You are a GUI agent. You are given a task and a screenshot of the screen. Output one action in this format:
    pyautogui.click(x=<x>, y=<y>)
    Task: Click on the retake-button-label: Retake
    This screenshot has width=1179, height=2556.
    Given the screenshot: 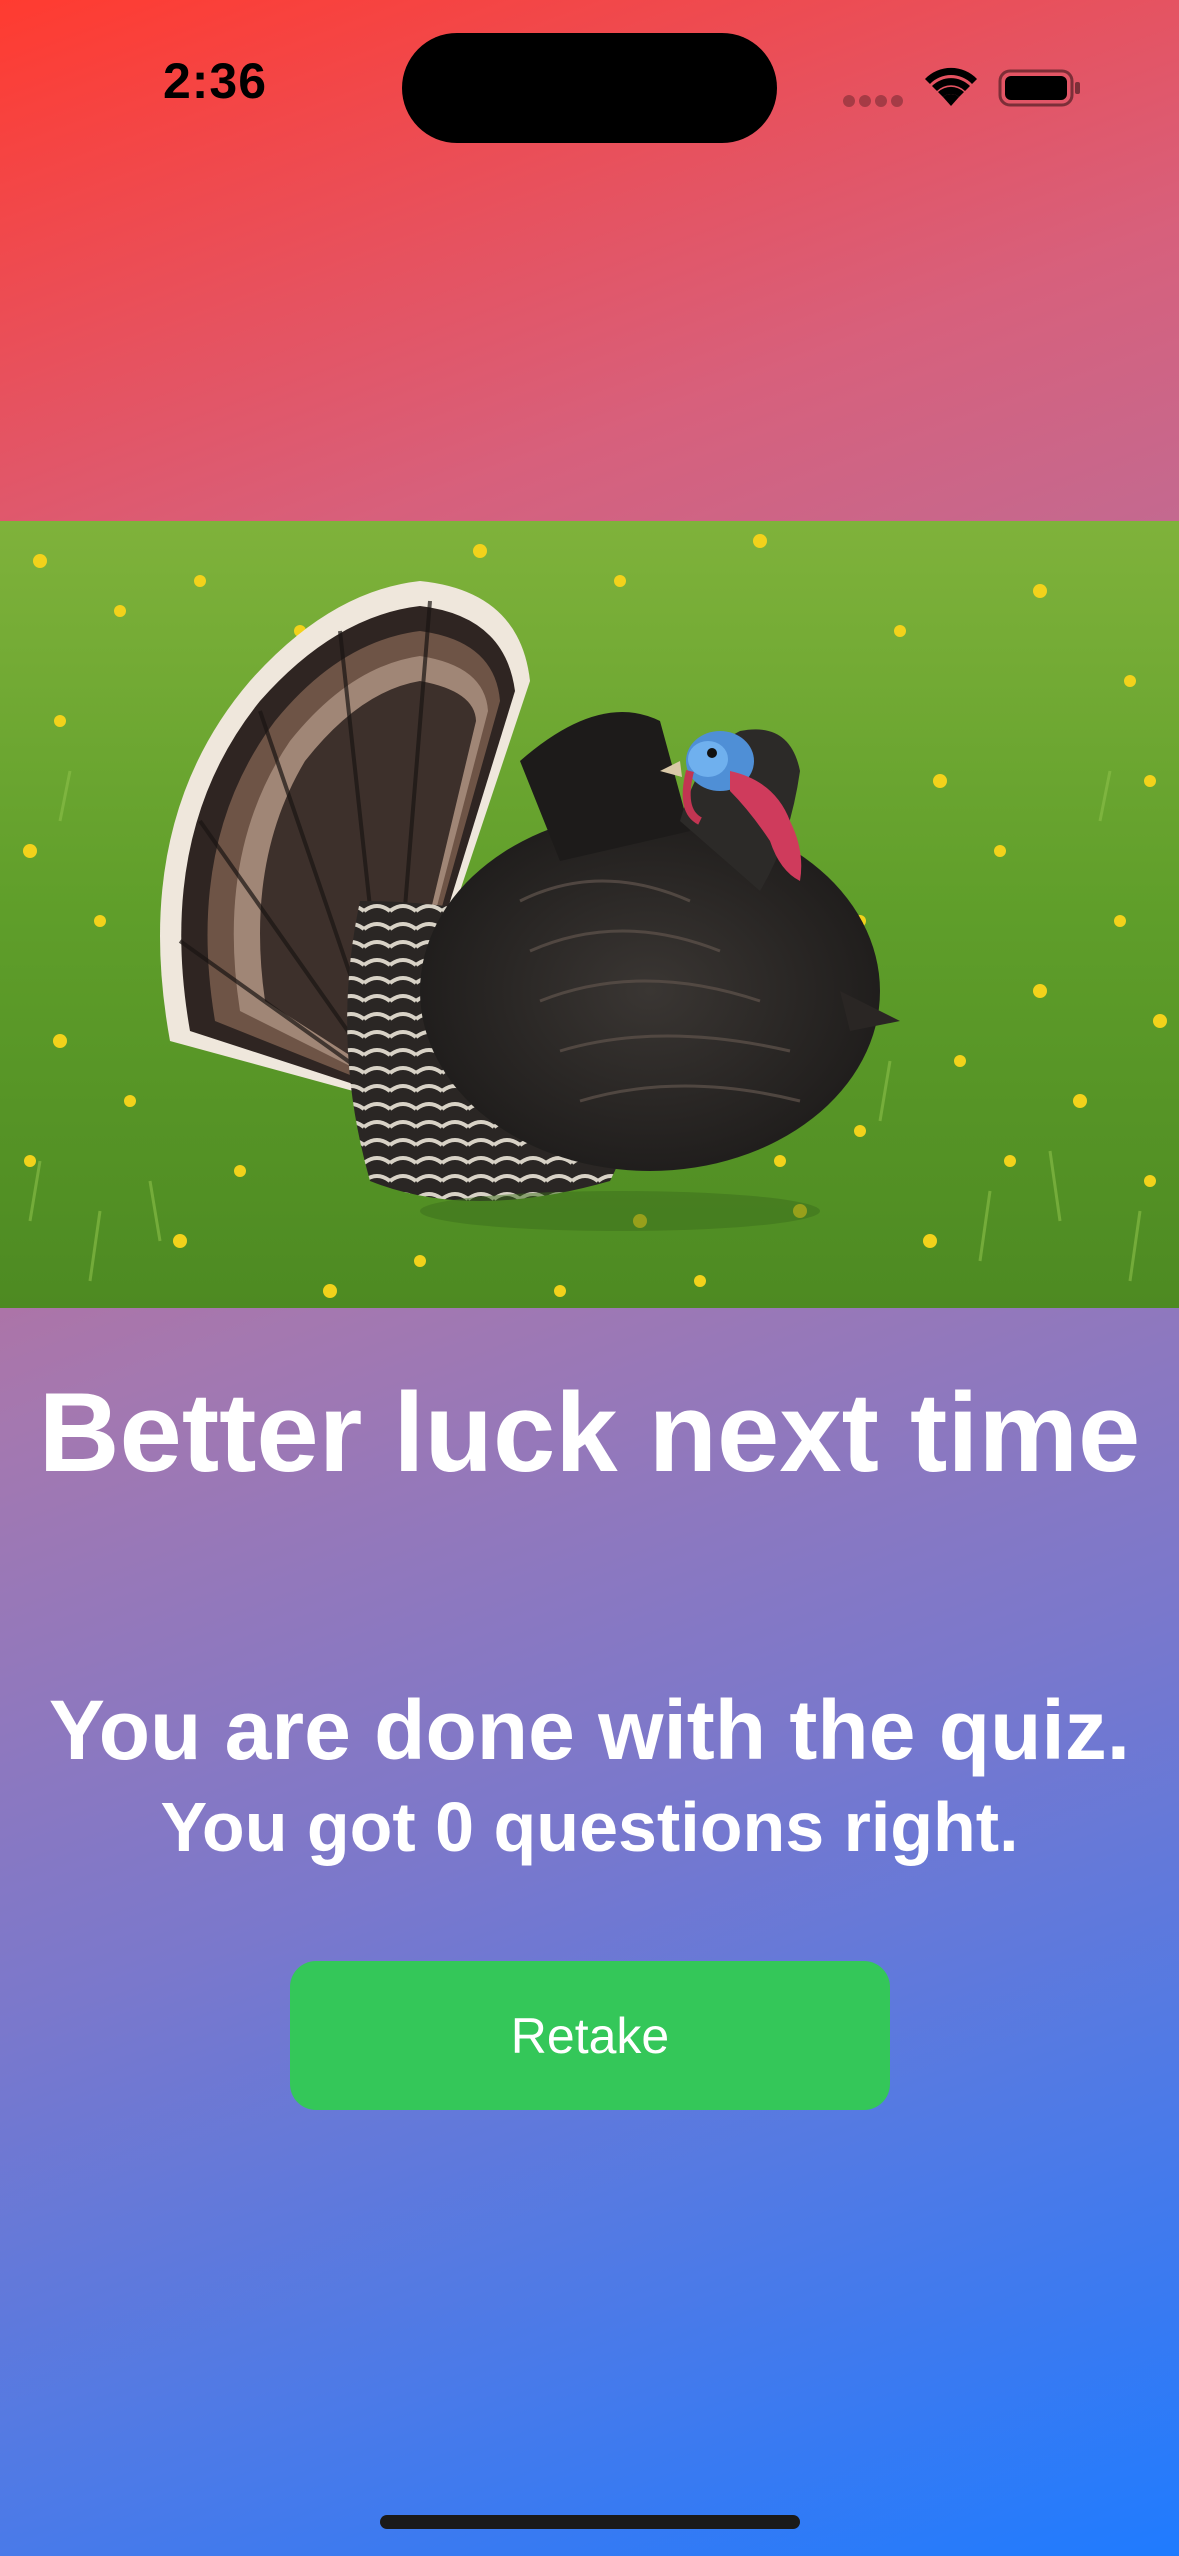 What is the action you would take?
    pyautogui.click(x=590, y=2035)
    